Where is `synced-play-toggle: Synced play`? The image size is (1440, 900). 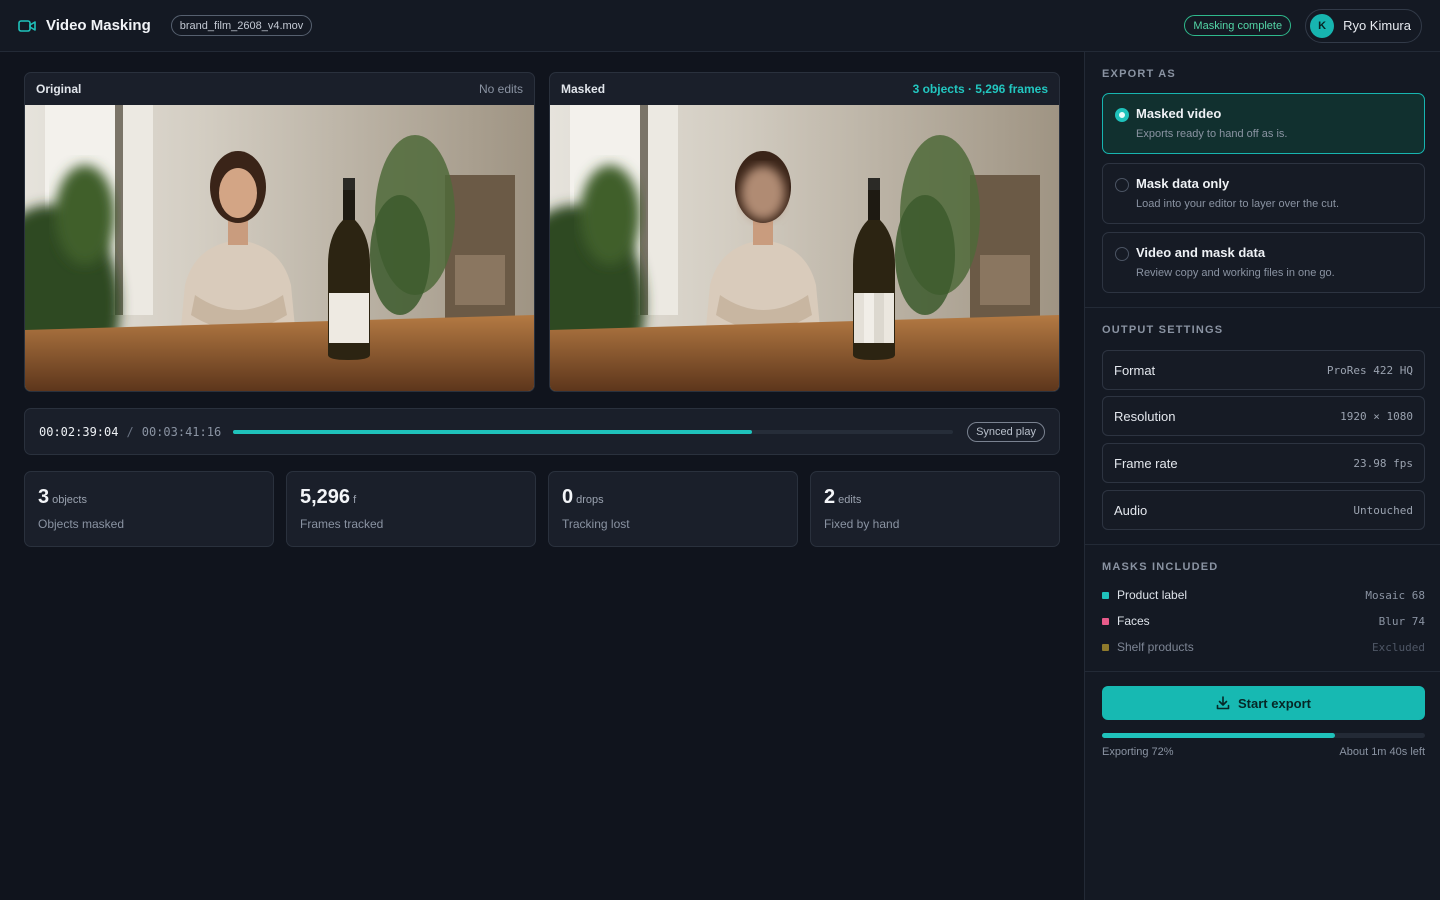 synced-play-toggle: Synced play is located at coordinates (1006, 431).